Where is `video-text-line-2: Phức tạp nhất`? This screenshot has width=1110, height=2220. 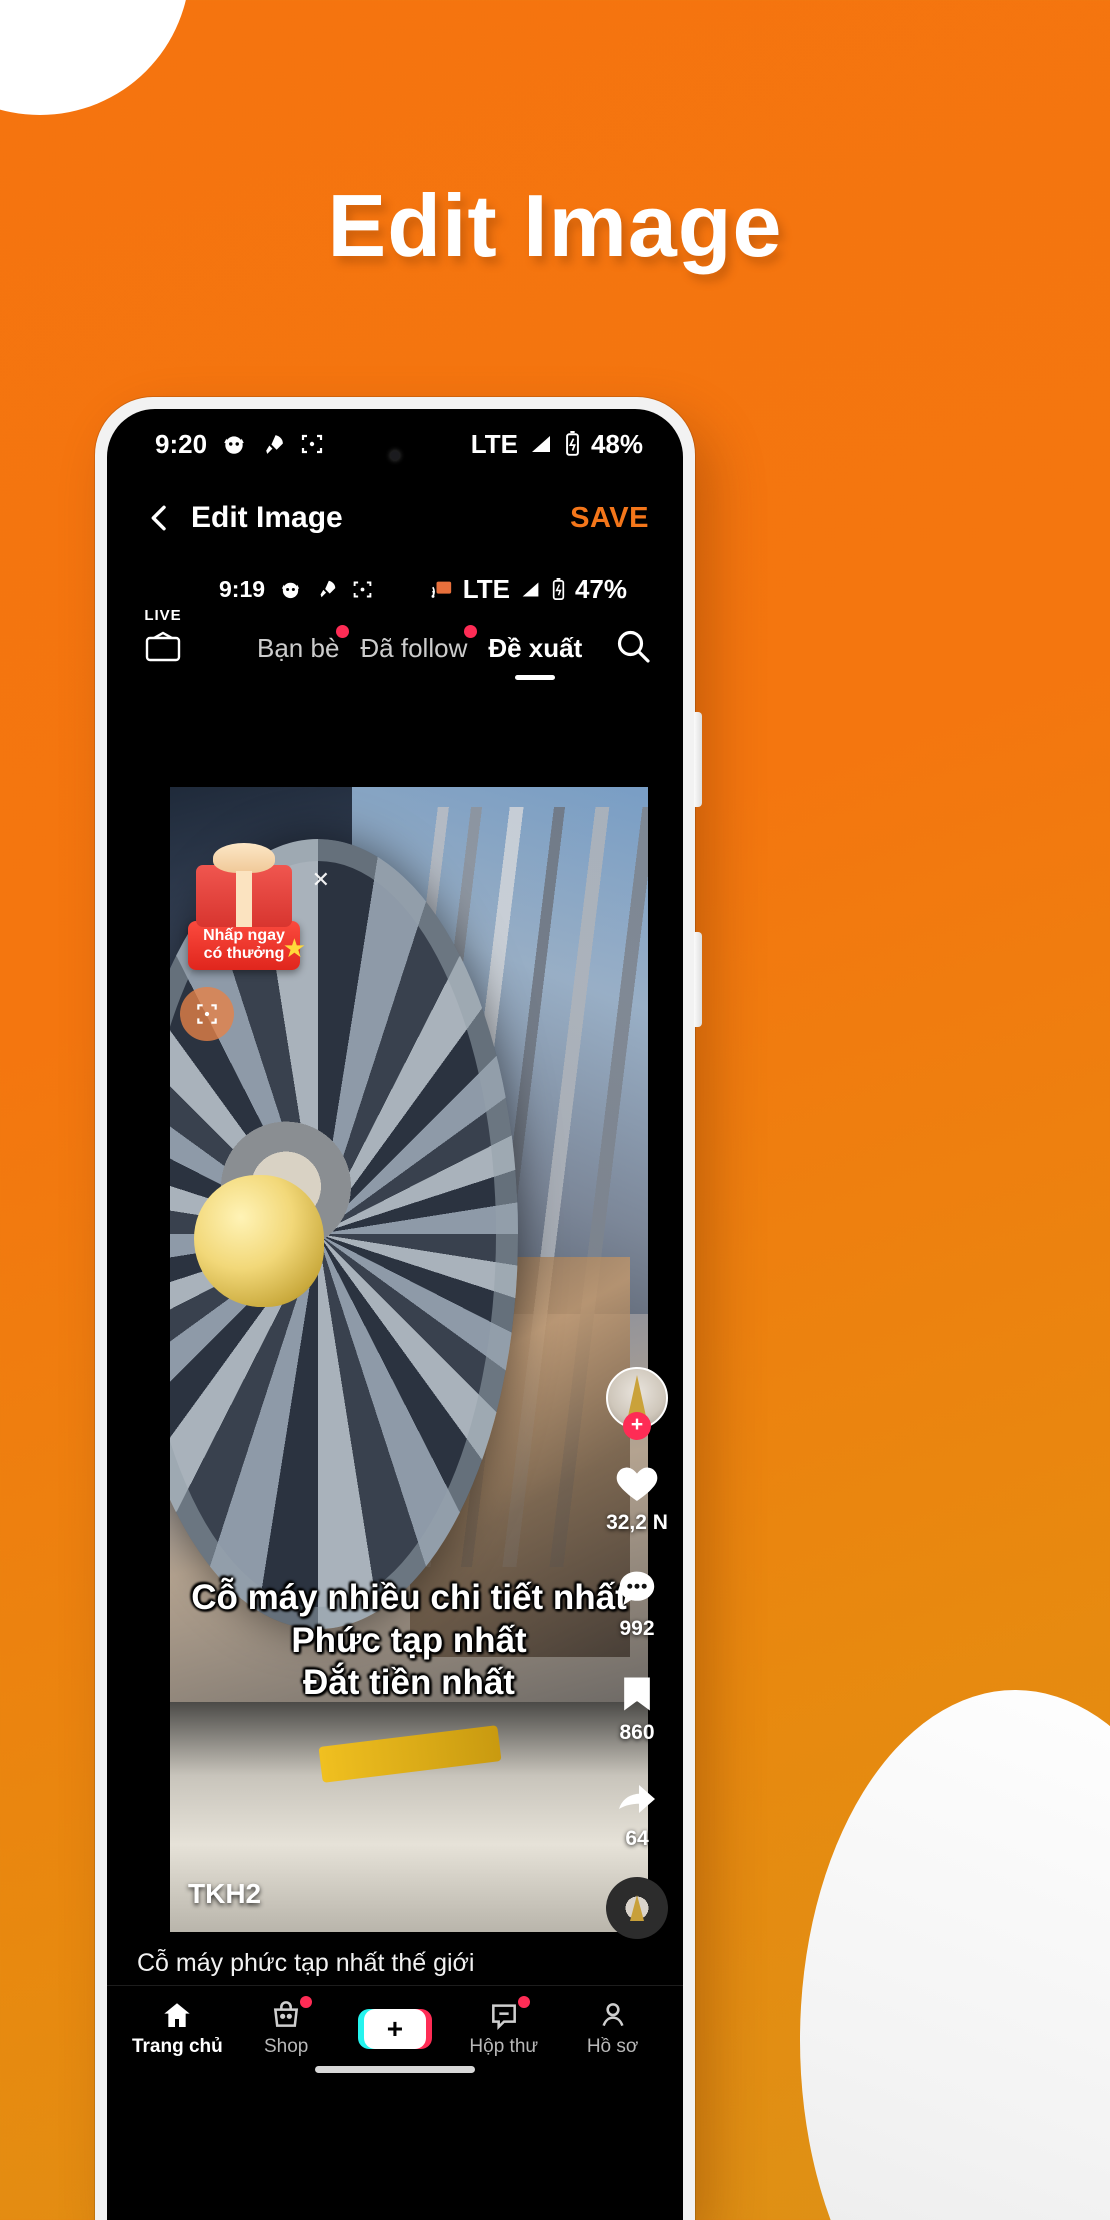
video-text-line-2: Phức tạp nhất is located at coordinates (409, 1640).